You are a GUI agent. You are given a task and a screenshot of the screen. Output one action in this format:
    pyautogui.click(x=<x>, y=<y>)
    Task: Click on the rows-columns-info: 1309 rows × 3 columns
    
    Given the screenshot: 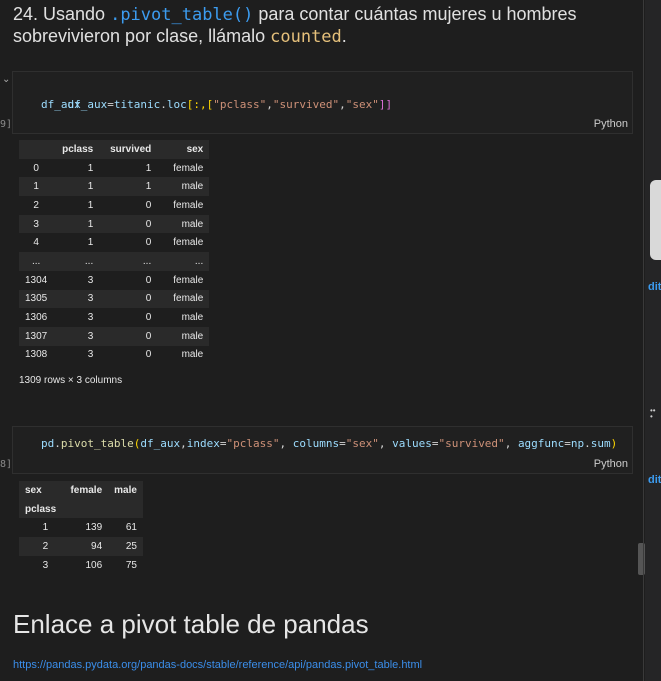 What is the action you would take?
    pyautogui.click(x=71, y=380)
    